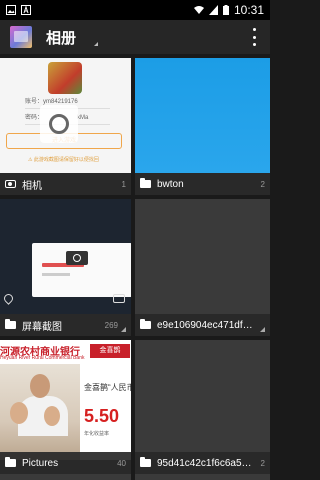 The width and height of the screenshot is (320, 480). What do you see at coordinates (213, 10) in the screenshot?
I see `signal-icon` at bounding box center [213, 10].